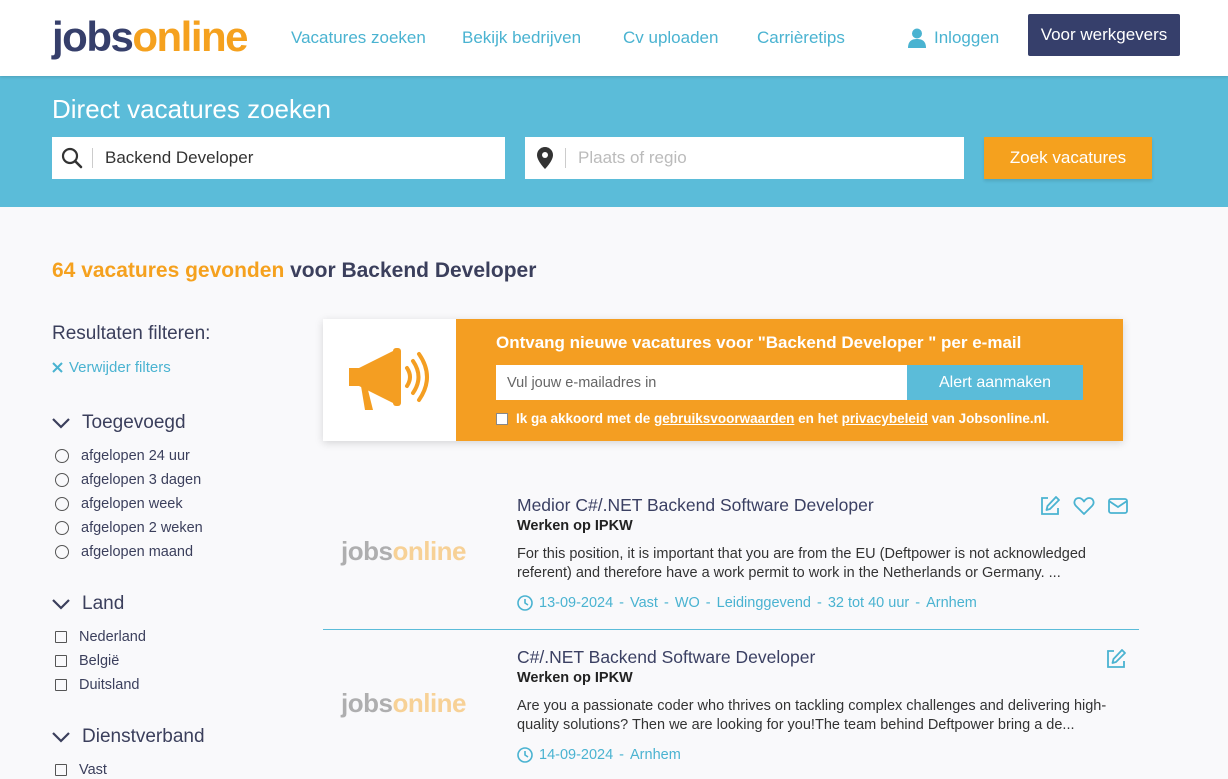  Describe the element at coordinates (179, 158) in the screenshot. I see `keyword-input: Backend Developer` at that location.